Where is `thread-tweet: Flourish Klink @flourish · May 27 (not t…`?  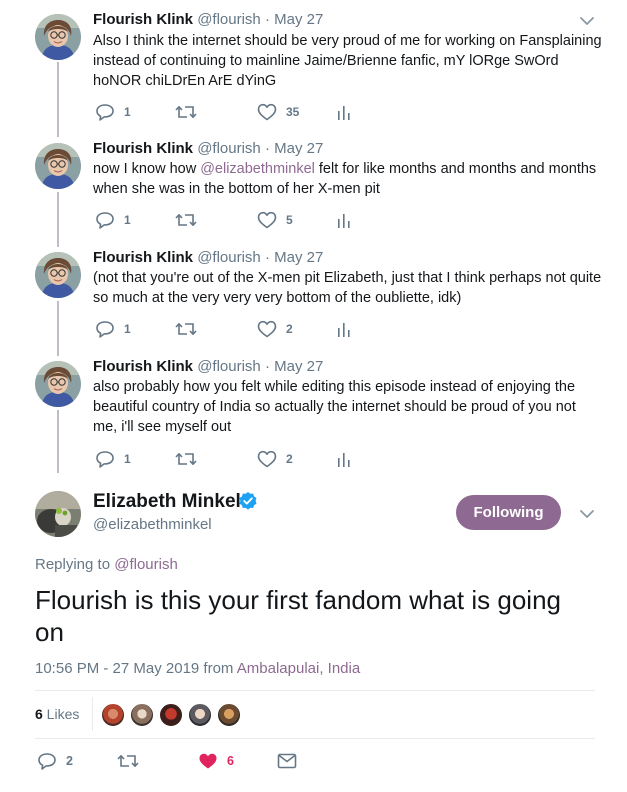
thread-tweet: Flourish Klink @flourish · May 27 (not t… is located at coordinates (313, 301).